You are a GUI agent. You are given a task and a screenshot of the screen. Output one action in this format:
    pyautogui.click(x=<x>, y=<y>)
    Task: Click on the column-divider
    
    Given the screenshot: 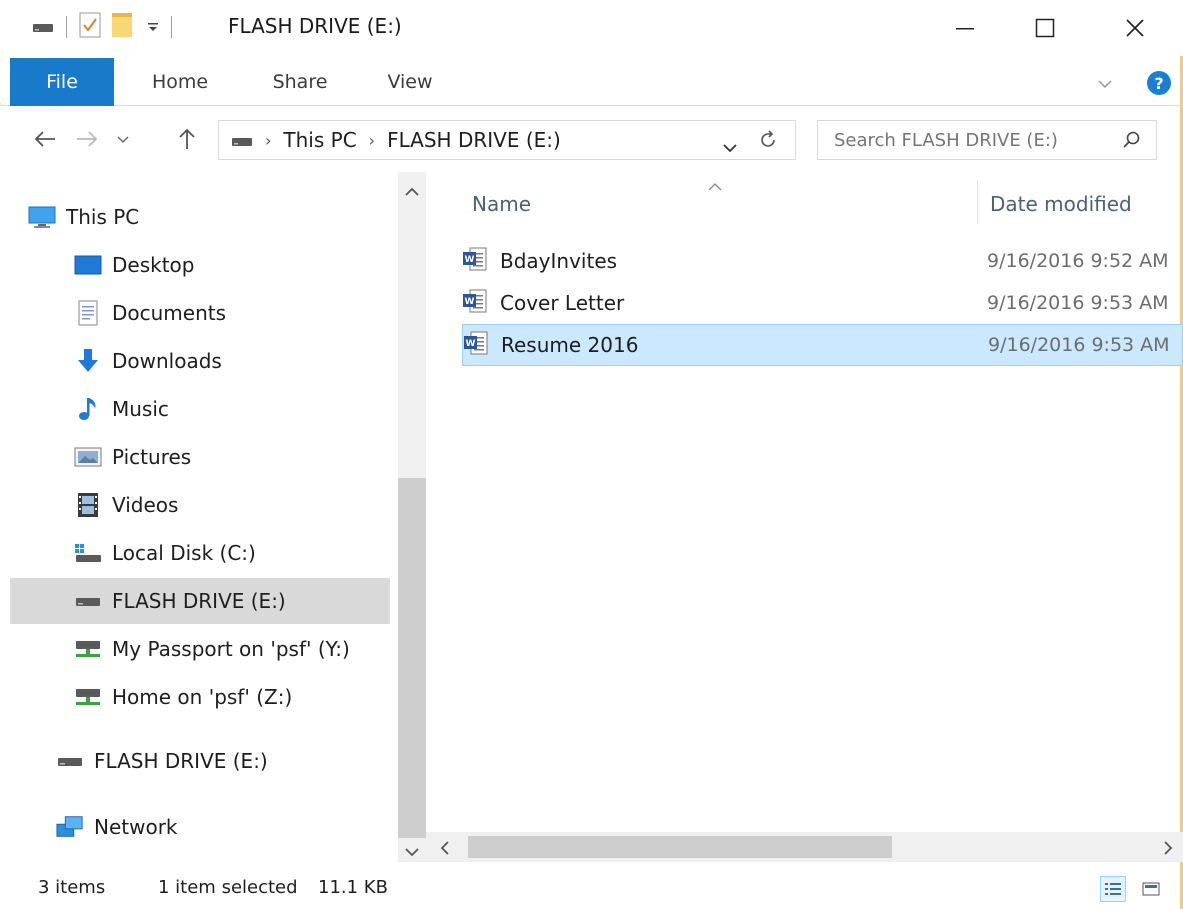 What is the action you would take?
    pyautogui.click(x=977, y=202)
    